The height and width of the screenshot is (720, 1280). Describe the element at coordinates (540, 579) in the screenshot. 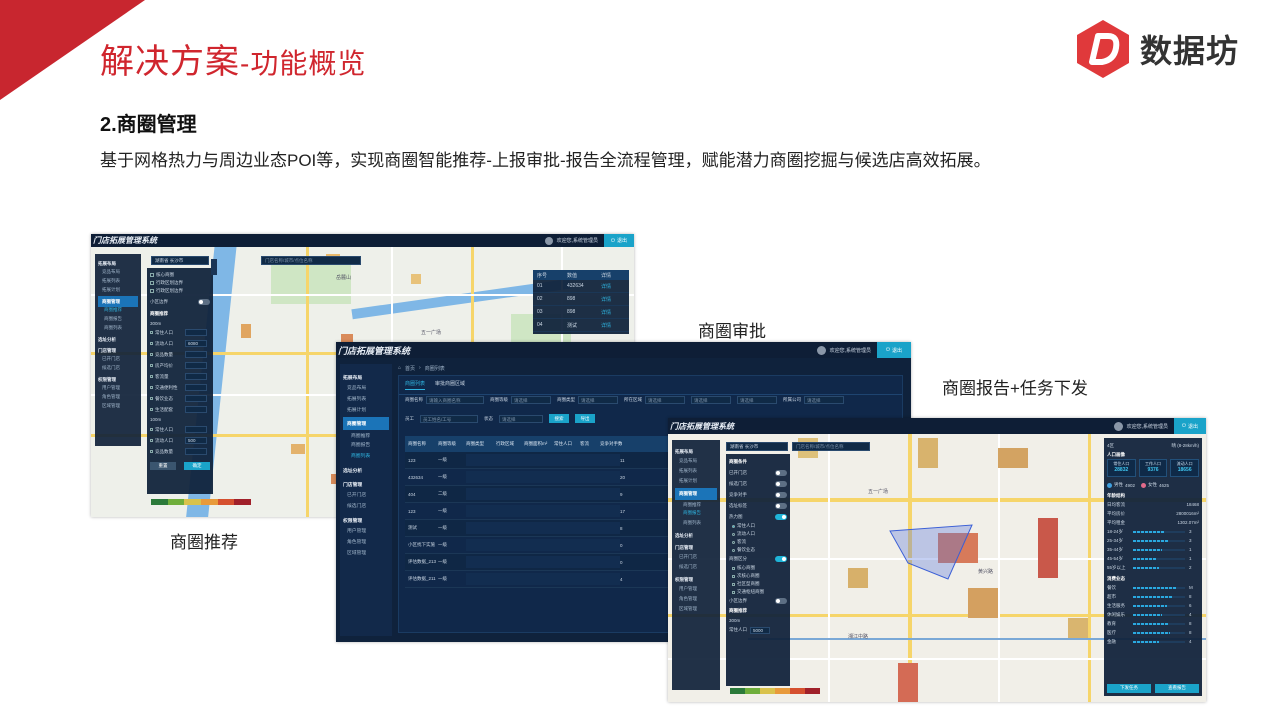

I see `table-row: 评估数据_211 一级 4` at that location.